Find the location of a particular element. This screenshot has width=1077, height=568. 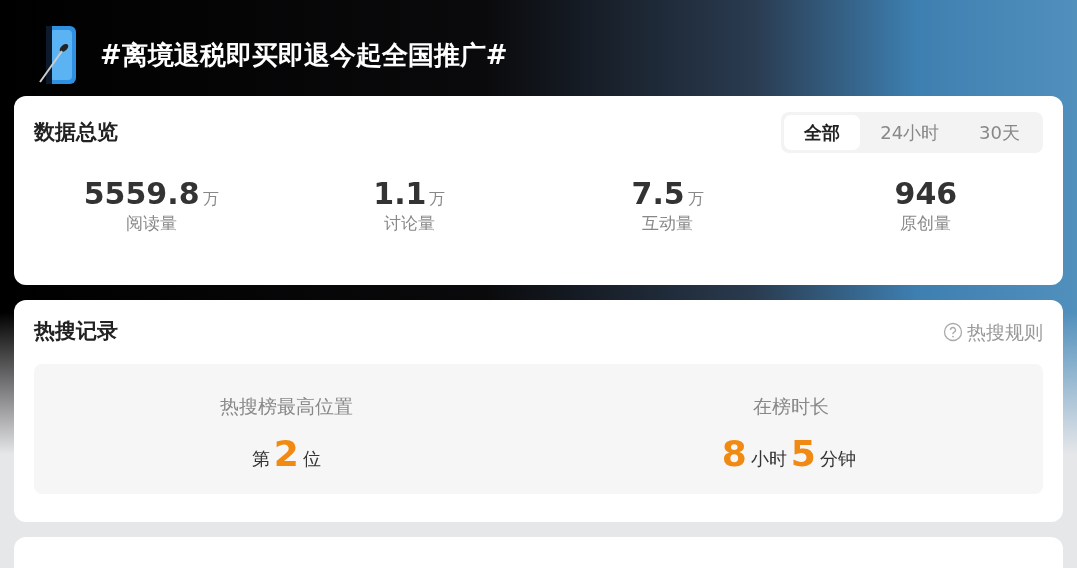

stat-label: 讨论量 is located at coordinates (409, 223).